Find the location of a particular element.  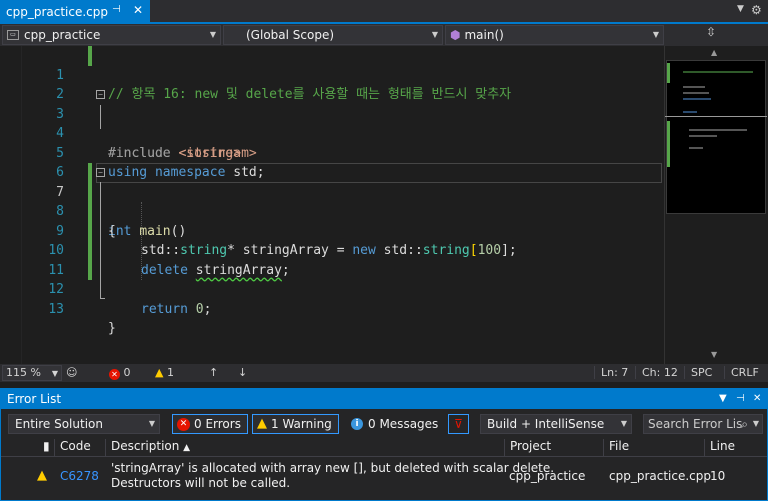

sort-icon: ▮ is located at coordinates (45, 448).